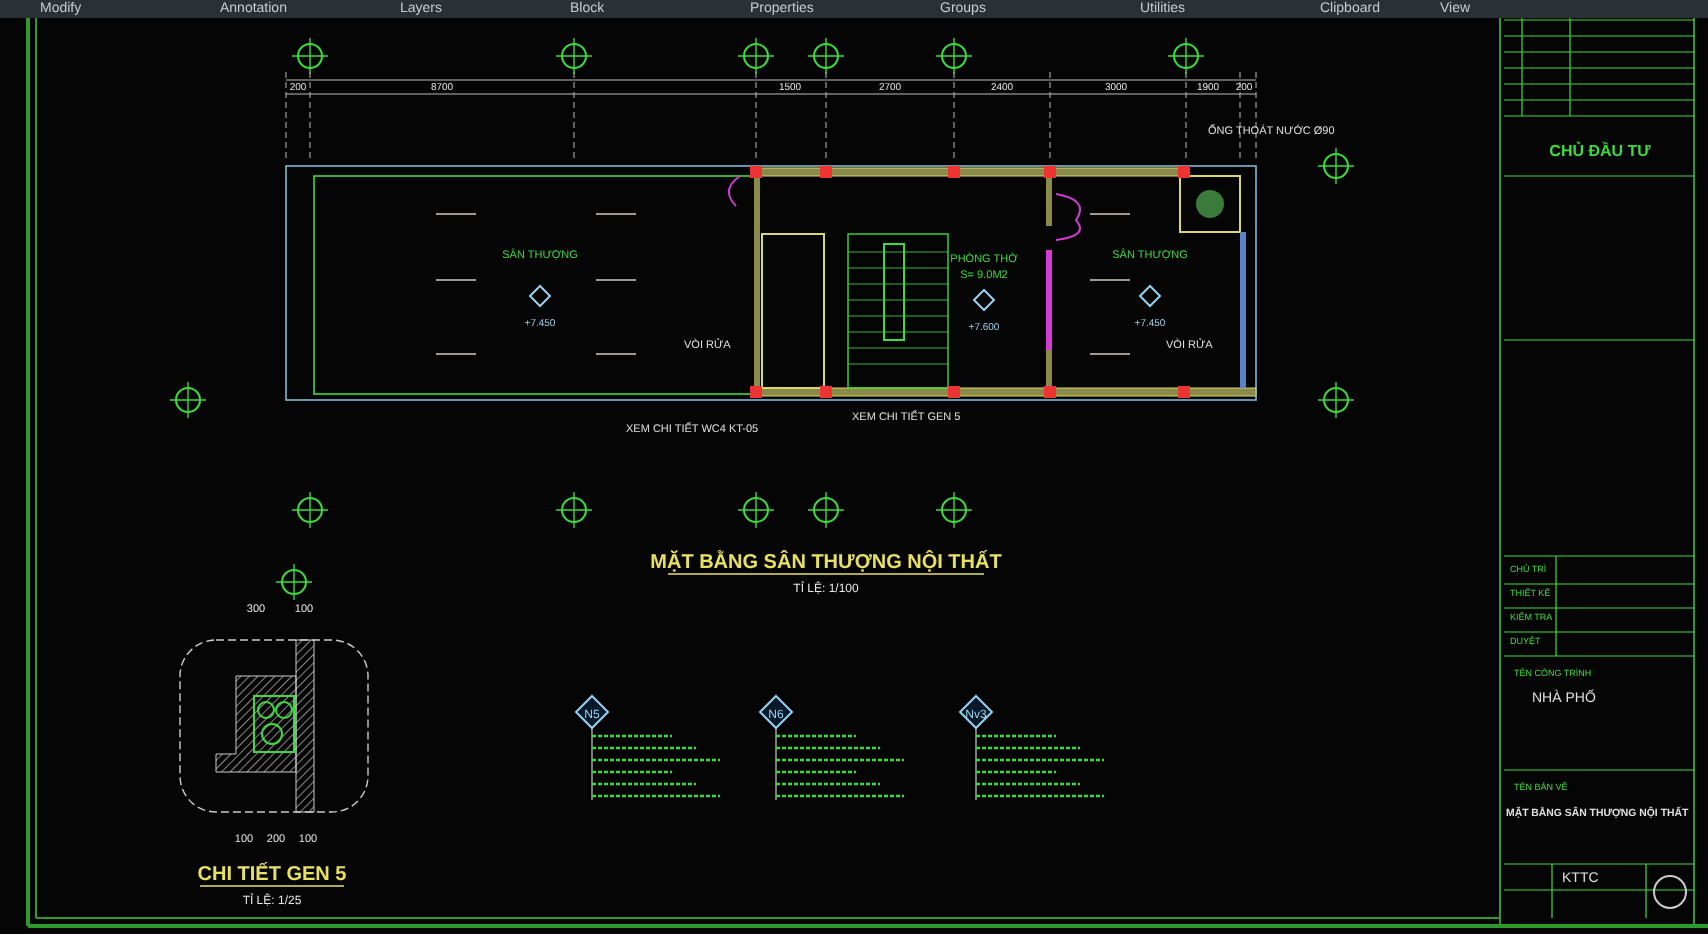 The height and width of the screenshot is (934, 1708). What do you see at coordinates (1670, 892) in the screenshot?
I see `sheet-number-icon` at bounding box center [1670, 892].